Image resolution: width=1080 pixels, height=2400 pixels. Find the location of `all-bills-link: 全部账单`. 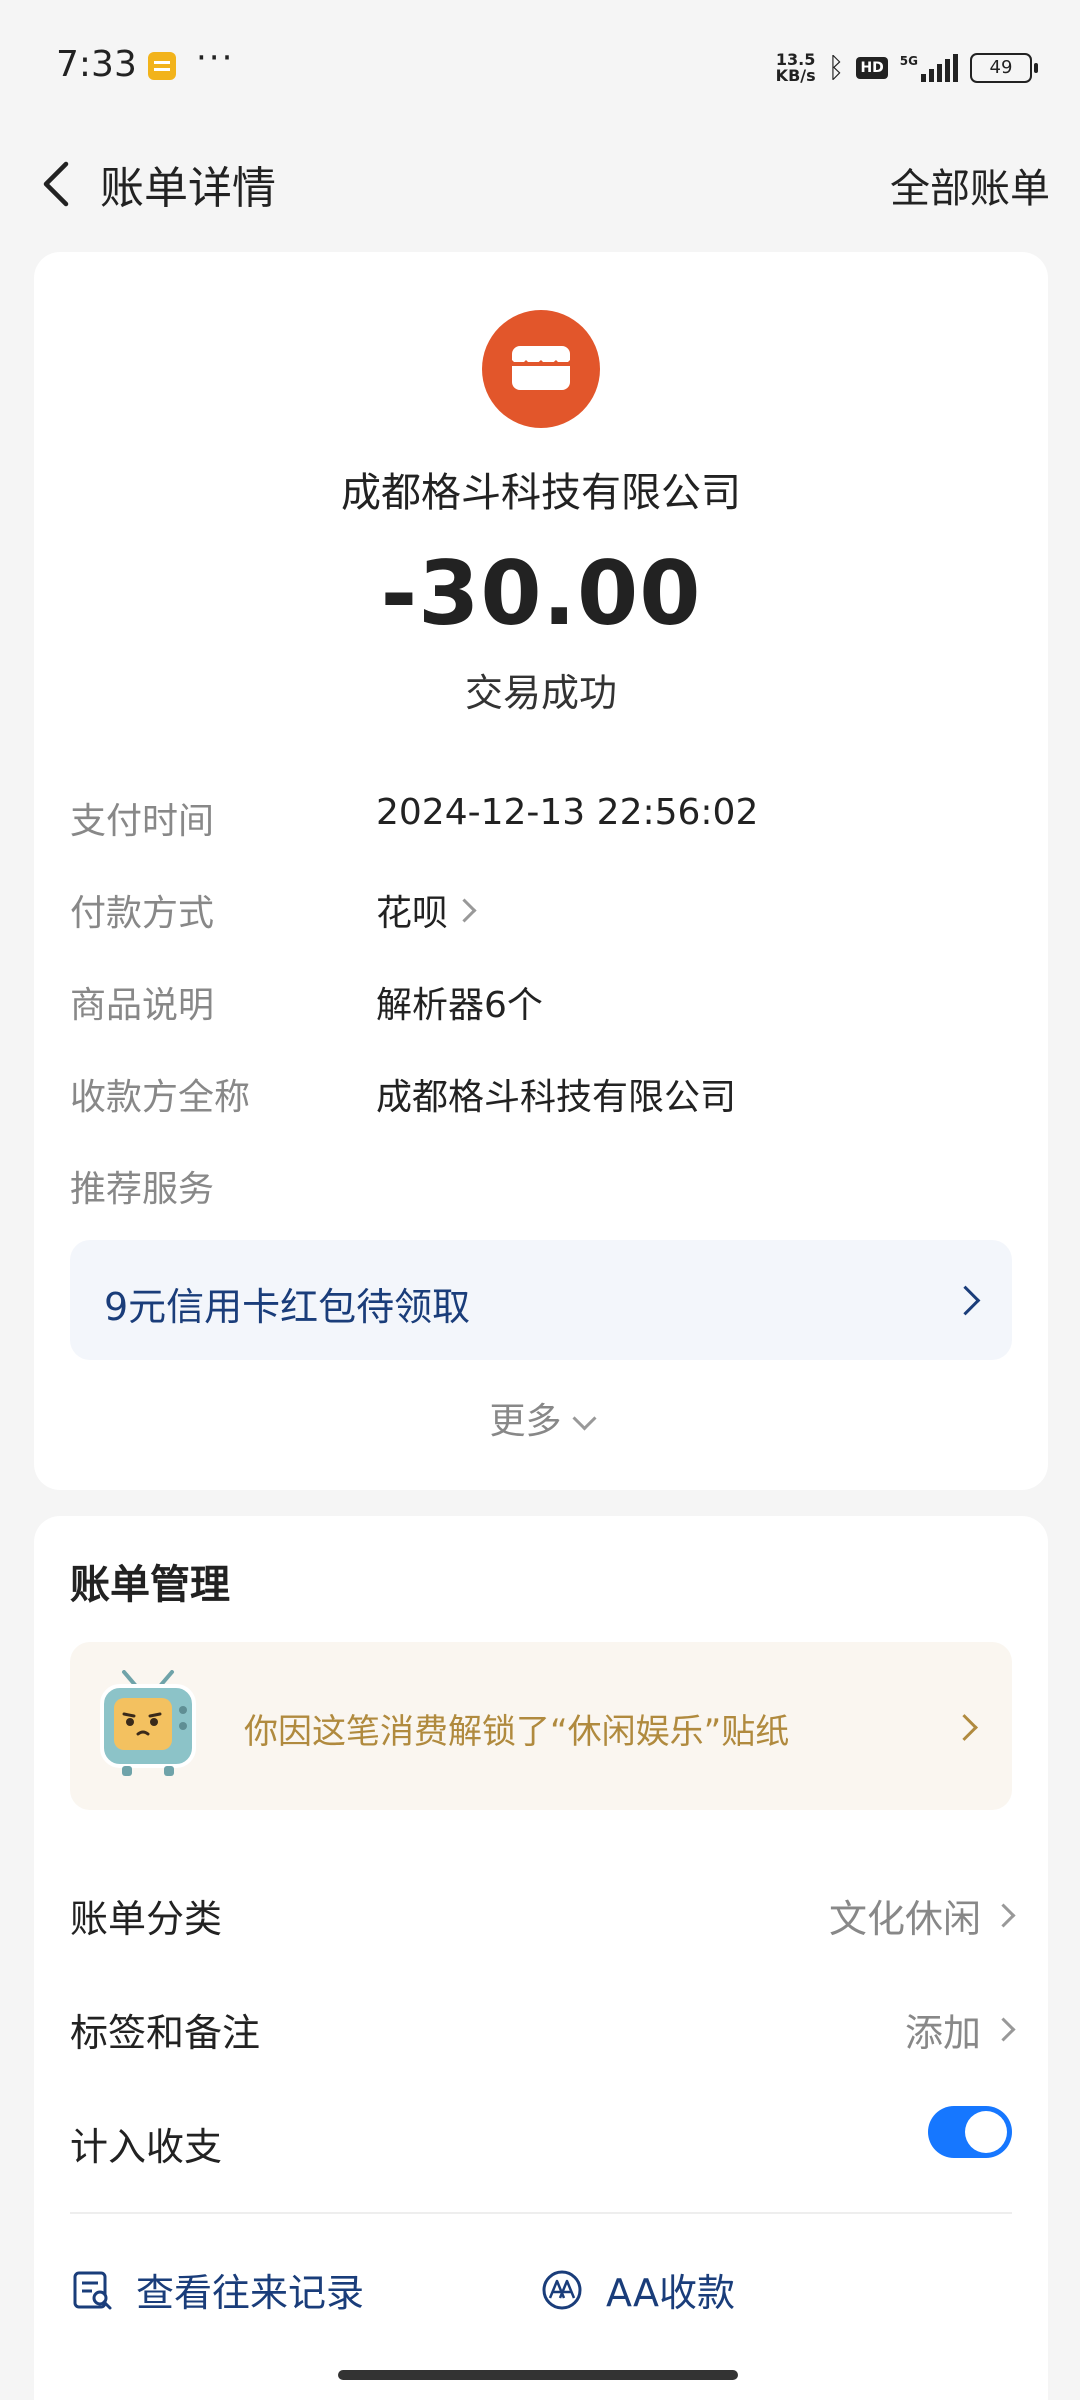

all-bills-link: 全部账单 is located at coordinates (970, 185).